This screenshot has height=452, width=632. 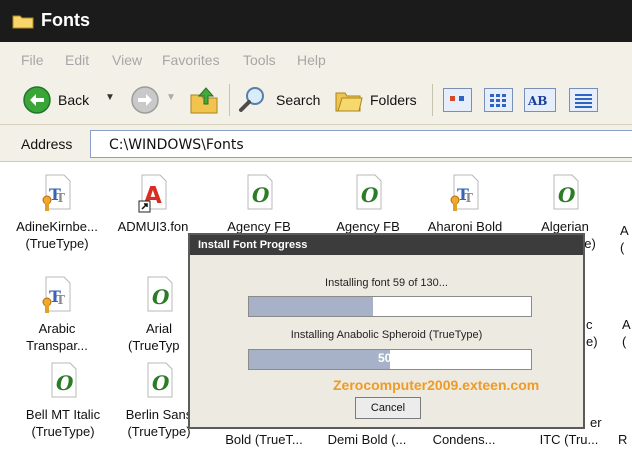 I want to click on menu-bar: File Edit View Favorites Tools Help, so click(x=316, y=59).